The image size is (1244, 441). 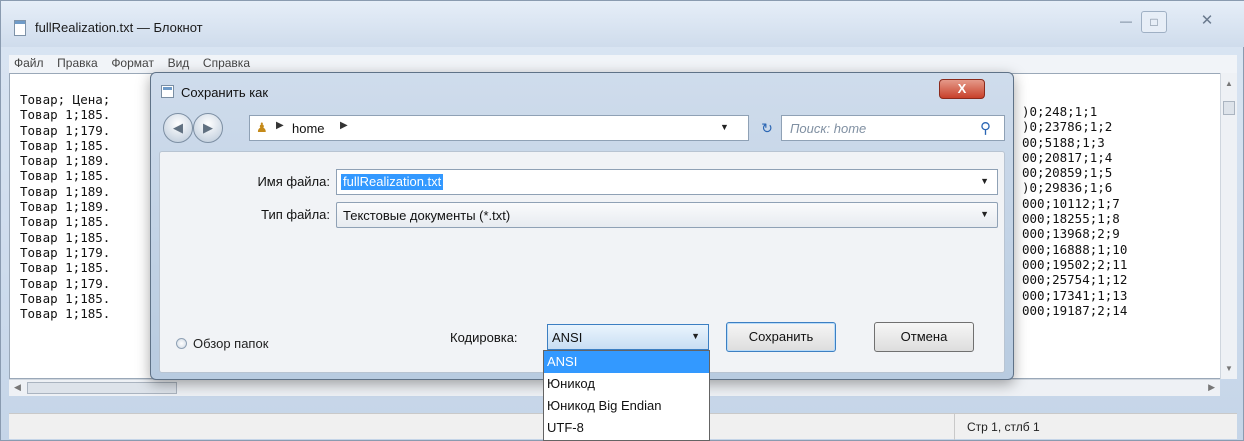 What do you see at coordinates (724, 127) in the screenshot?
I see `address-dropdown-icon: ▼` at bounding box center [724, 127].